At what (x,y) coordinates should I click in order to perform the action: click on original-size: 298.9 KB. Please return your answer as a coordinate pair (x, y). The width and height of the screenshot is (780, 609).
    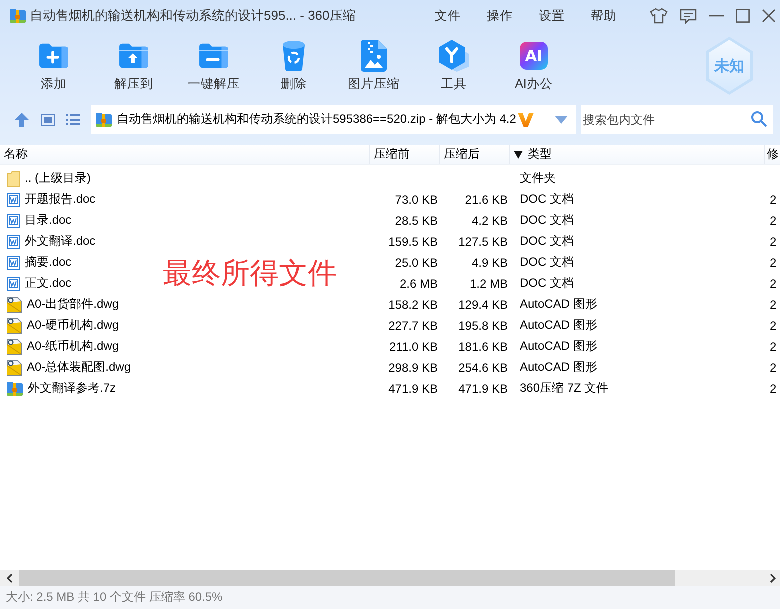
    Looking at the image, I should click on (413, 367).